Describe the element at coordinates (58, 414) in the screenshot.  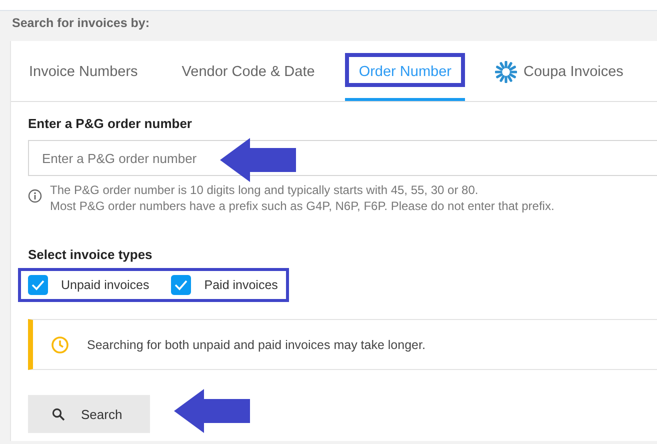
I see `search-icon` at that location.